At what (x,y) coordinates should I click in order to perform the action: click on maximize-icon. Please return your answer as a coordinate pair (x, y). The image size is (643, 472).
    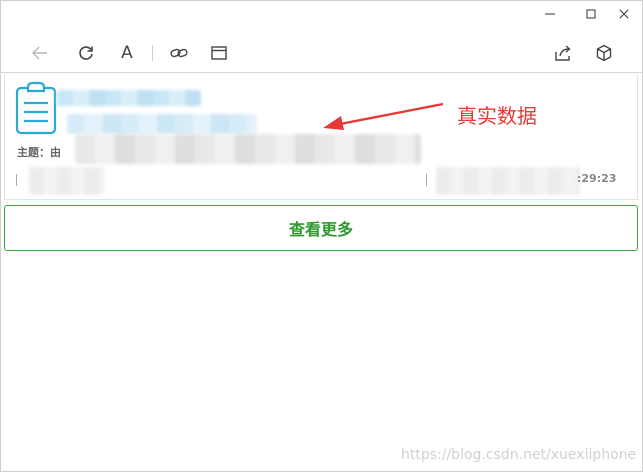
    Looking at the image, I should click on (591, 14).